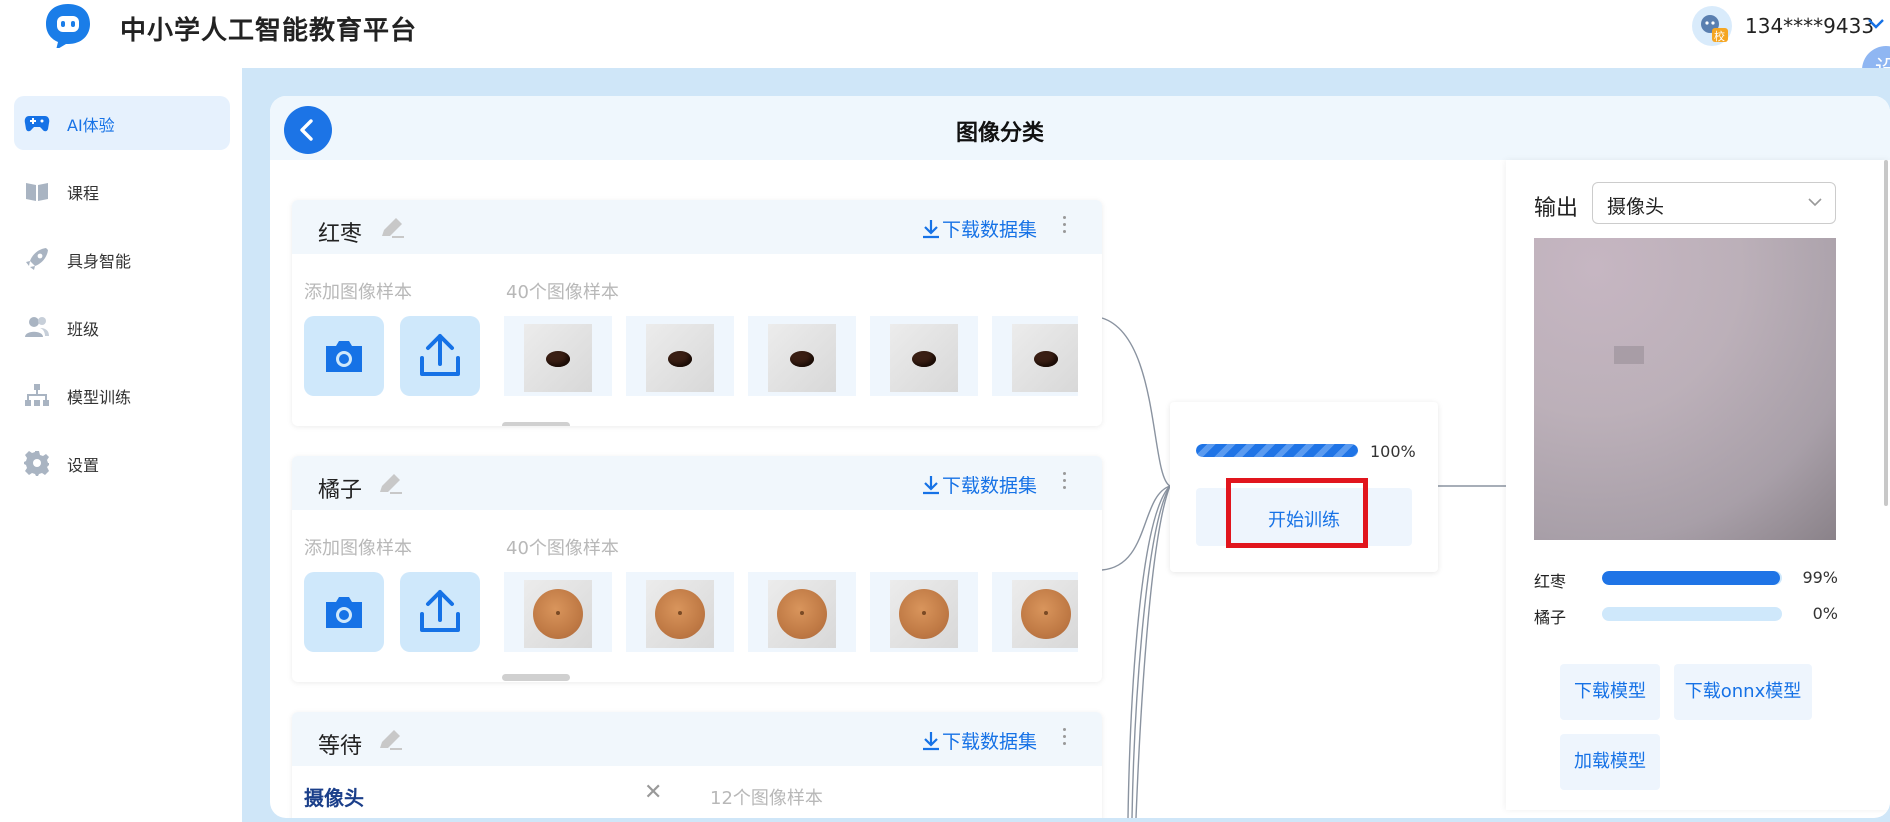 The height and width of the screenshot is (822, 1890). I want to click on sidebar: AI体验 课程 具身智能 班级 模型训练 设置, so click(121, 445).